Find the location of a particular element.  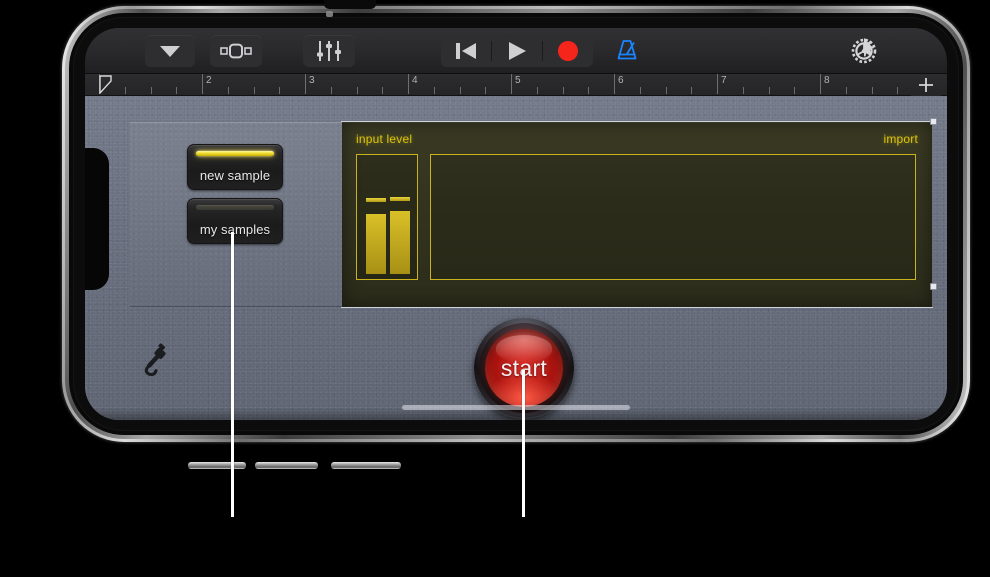

mixer-button is located at coordinates (329, 51).